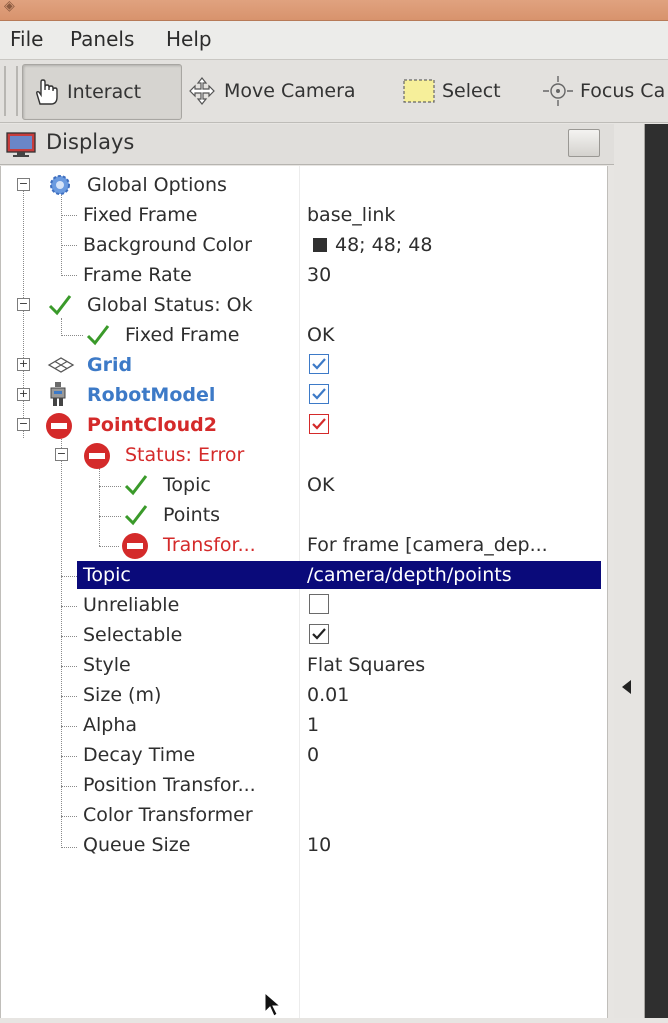  I want to click on tool-bar: Interact Move Camera Select Focus Ca, so click(334, 91).